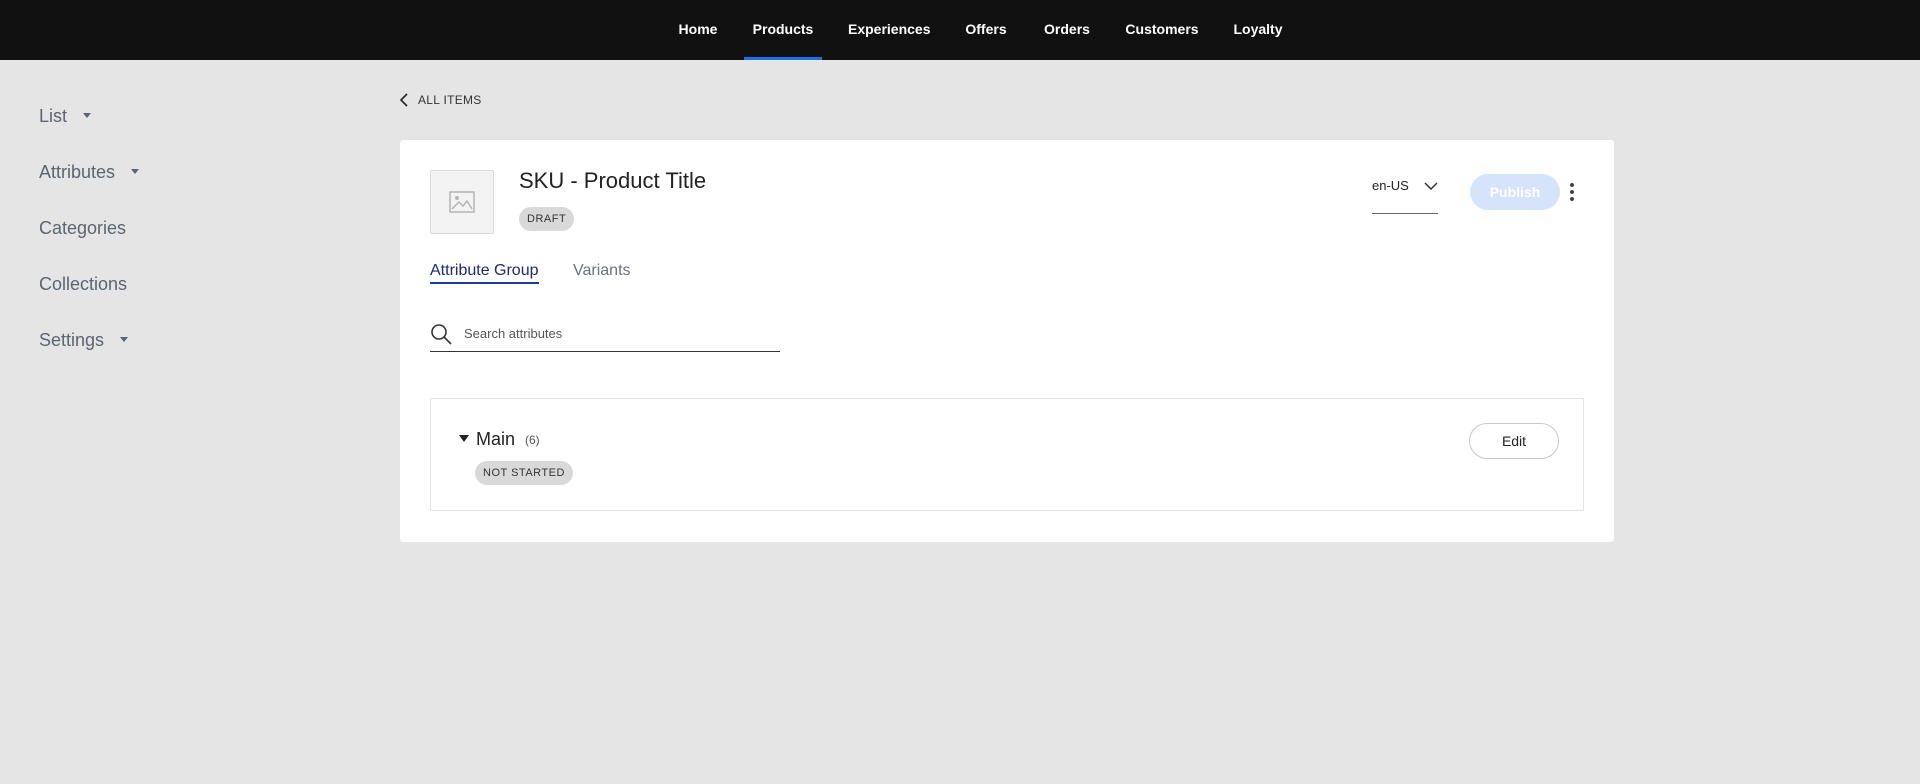 This screenshot has width=1920, height=784. I want to click on nav-customers: Customers, so click(1162, 30).